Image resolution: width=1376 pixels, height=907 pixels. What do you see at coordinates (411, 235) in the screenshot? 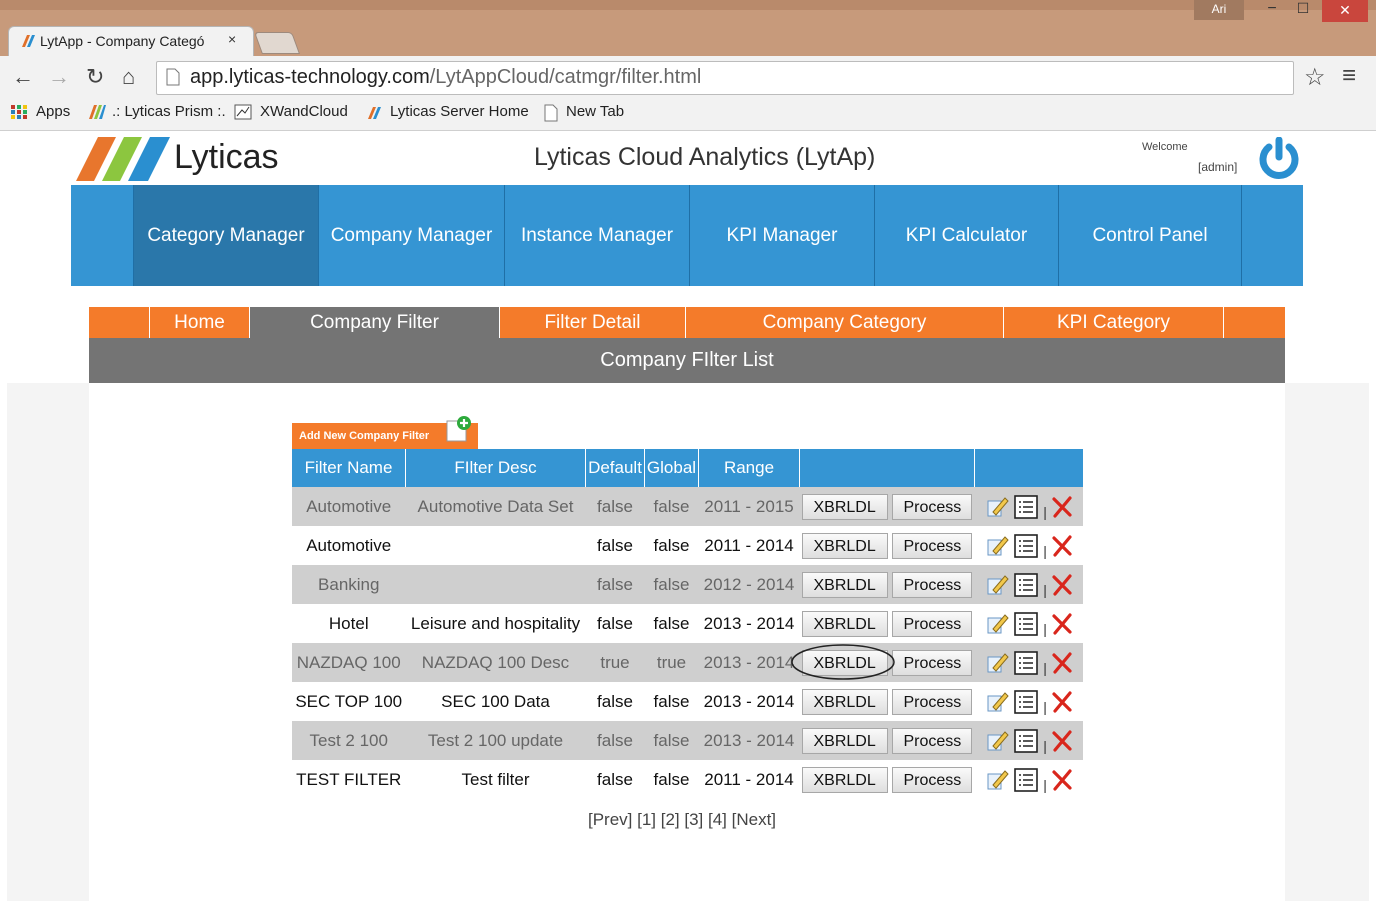
I see `nav-company-manager: Company Manager` at bounding box center [411, 235].